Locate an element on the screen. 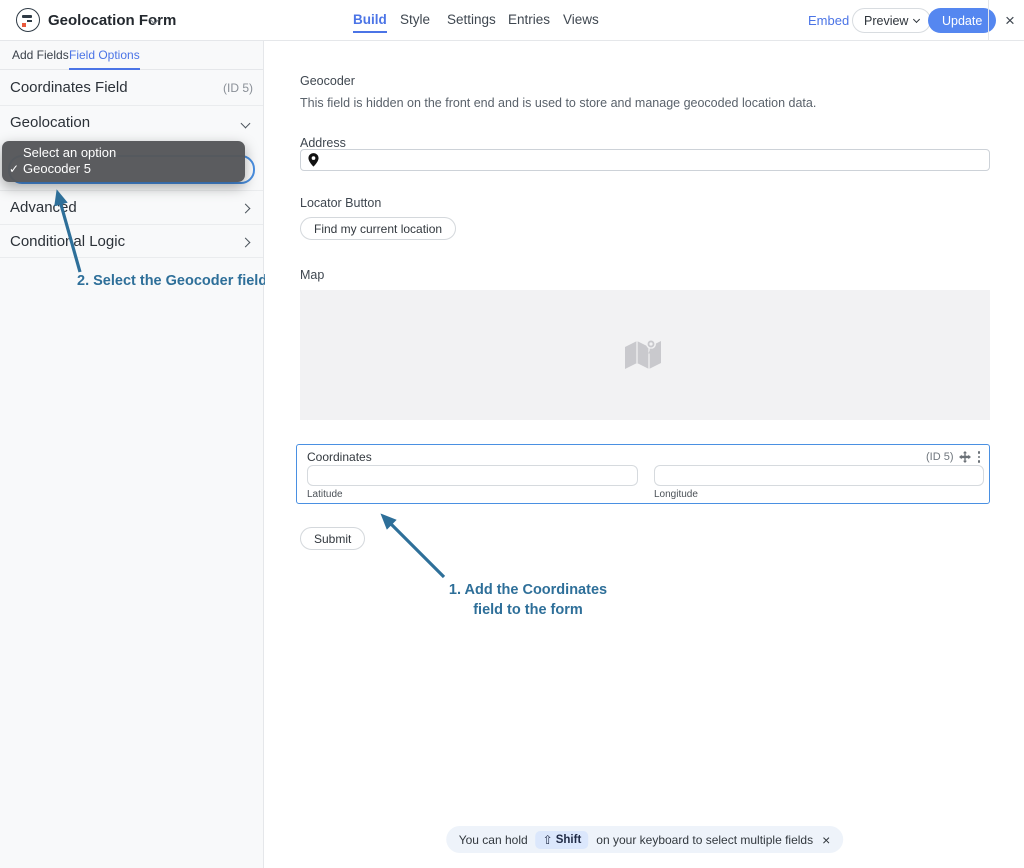  toast-text-before: You can hold is located at coordinates (493, 839).